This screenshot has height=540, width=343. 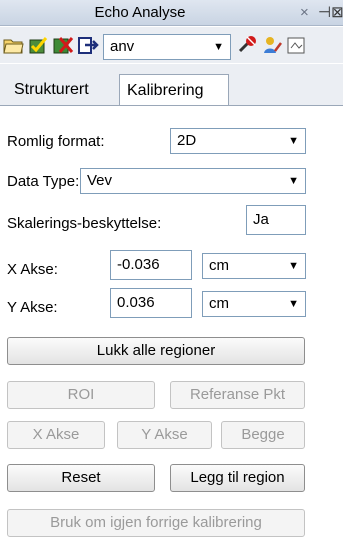 What do you see at coordinates (88, 45) in the screenshot?
I see `export-icon` at bounding box center [88, 45].